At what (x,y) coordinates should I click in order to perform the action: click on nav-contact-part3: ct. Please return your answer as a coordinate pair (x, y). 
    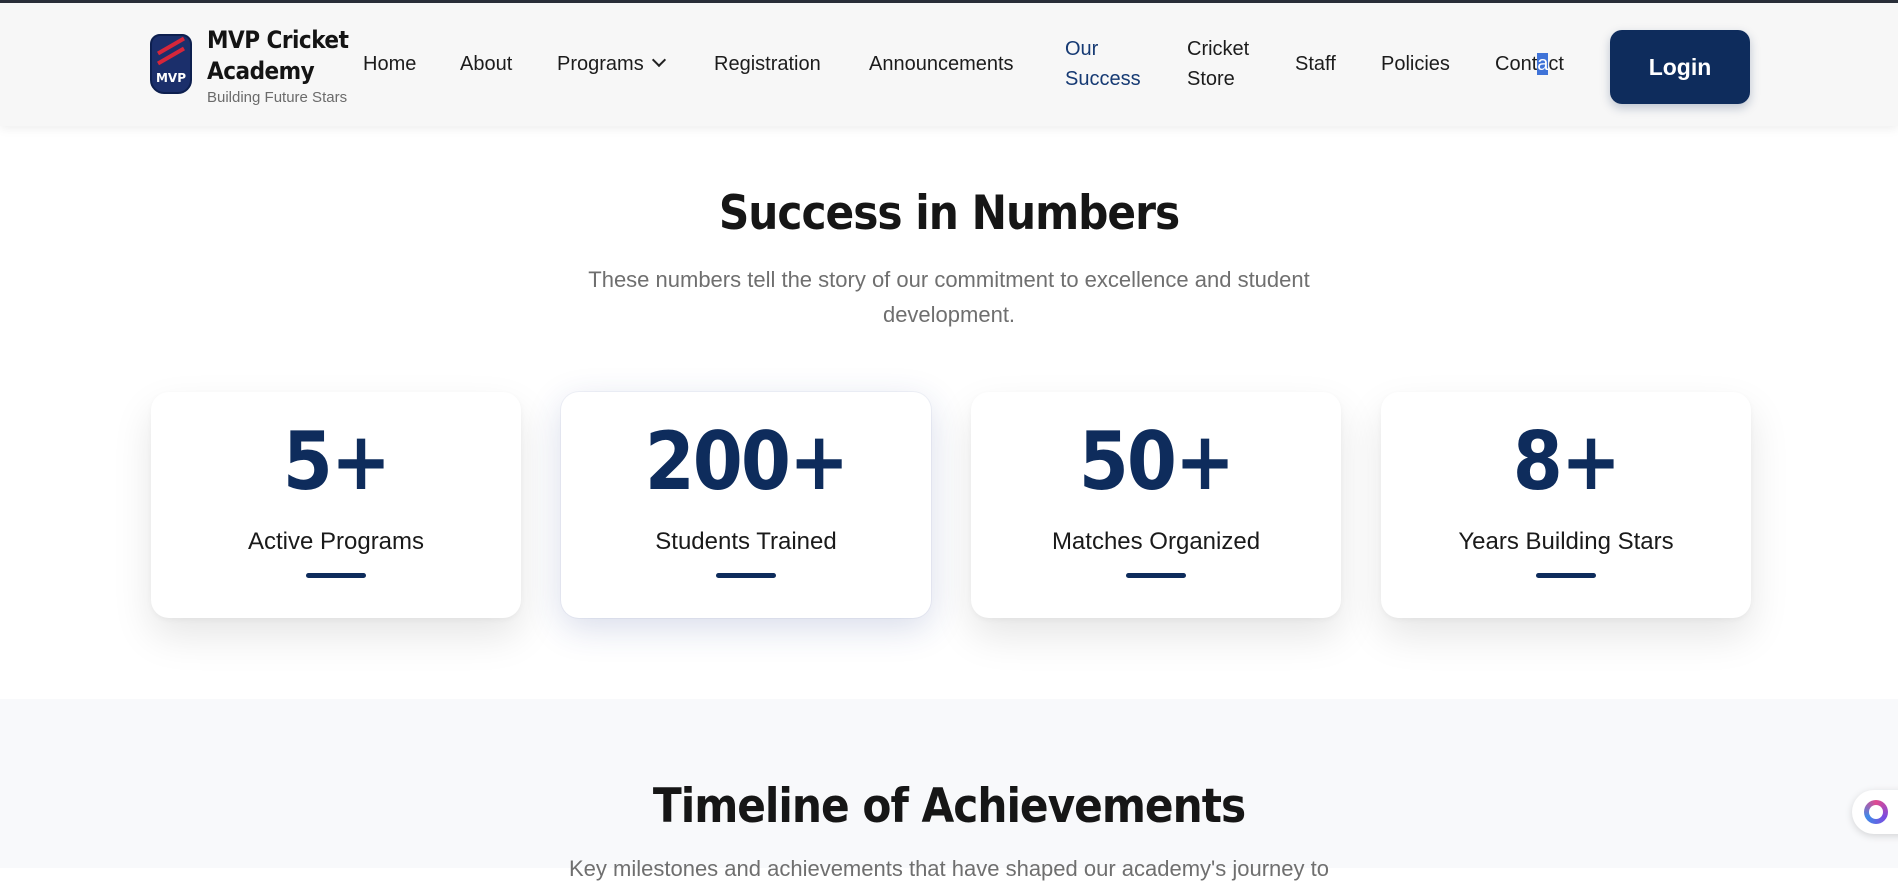
    Looking at the image, I should click on (1556, 64).